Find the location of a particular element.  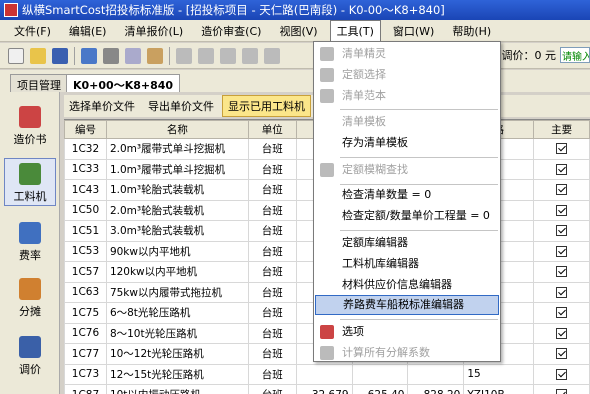

cell-name: 10～12t光轮压路机 is located at coordinates (177, 354).